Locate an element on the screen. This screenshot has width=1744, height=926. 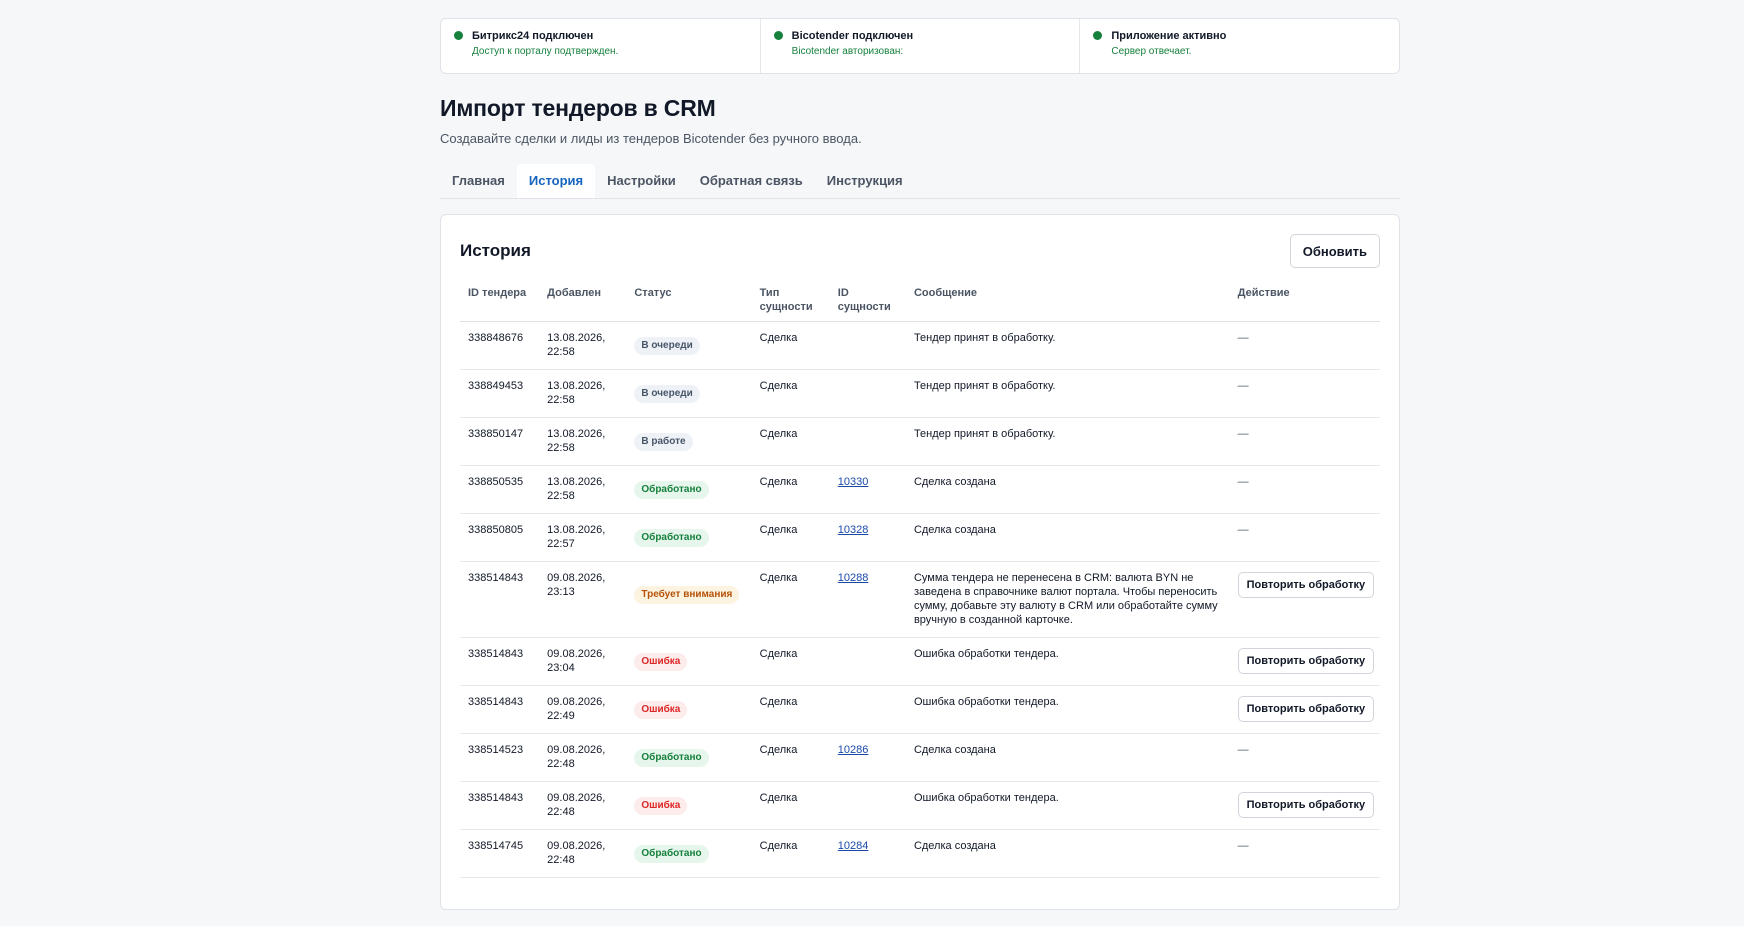
cell-entity-id: 10330 is located at coordinates (867, 489).